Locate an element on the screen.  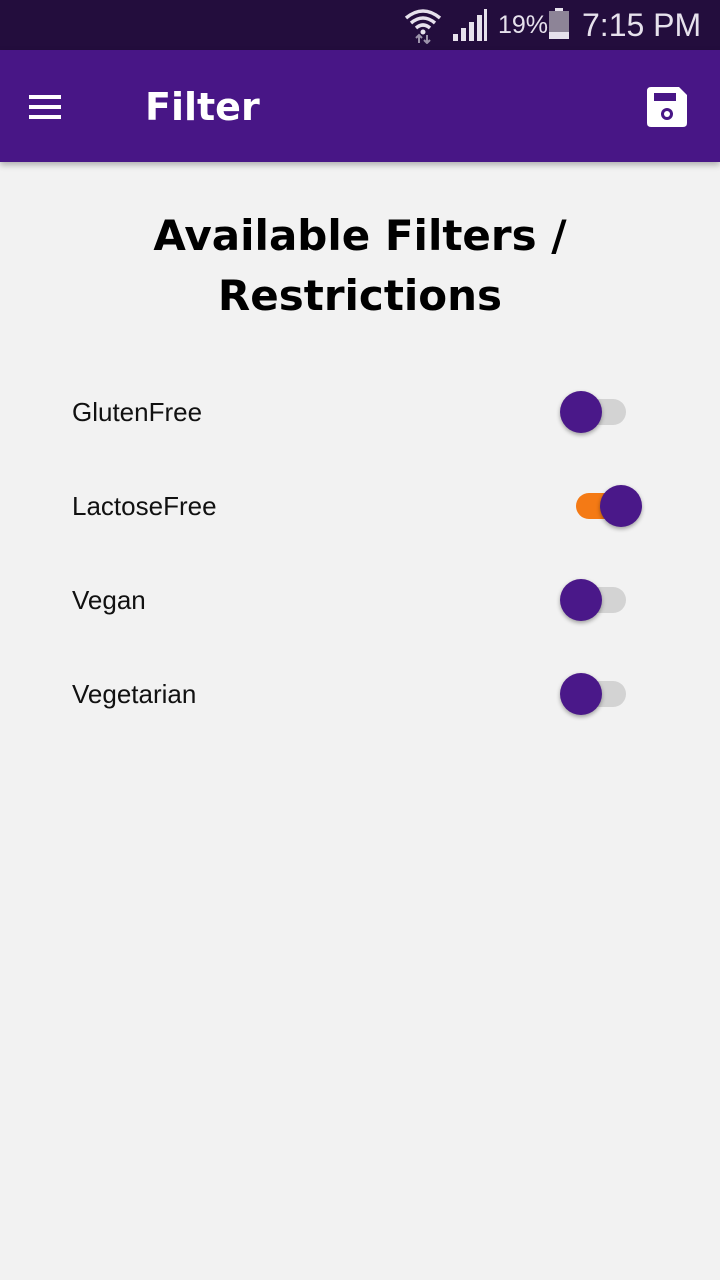
vegetarian-switch is located at coordinates (601, 694).